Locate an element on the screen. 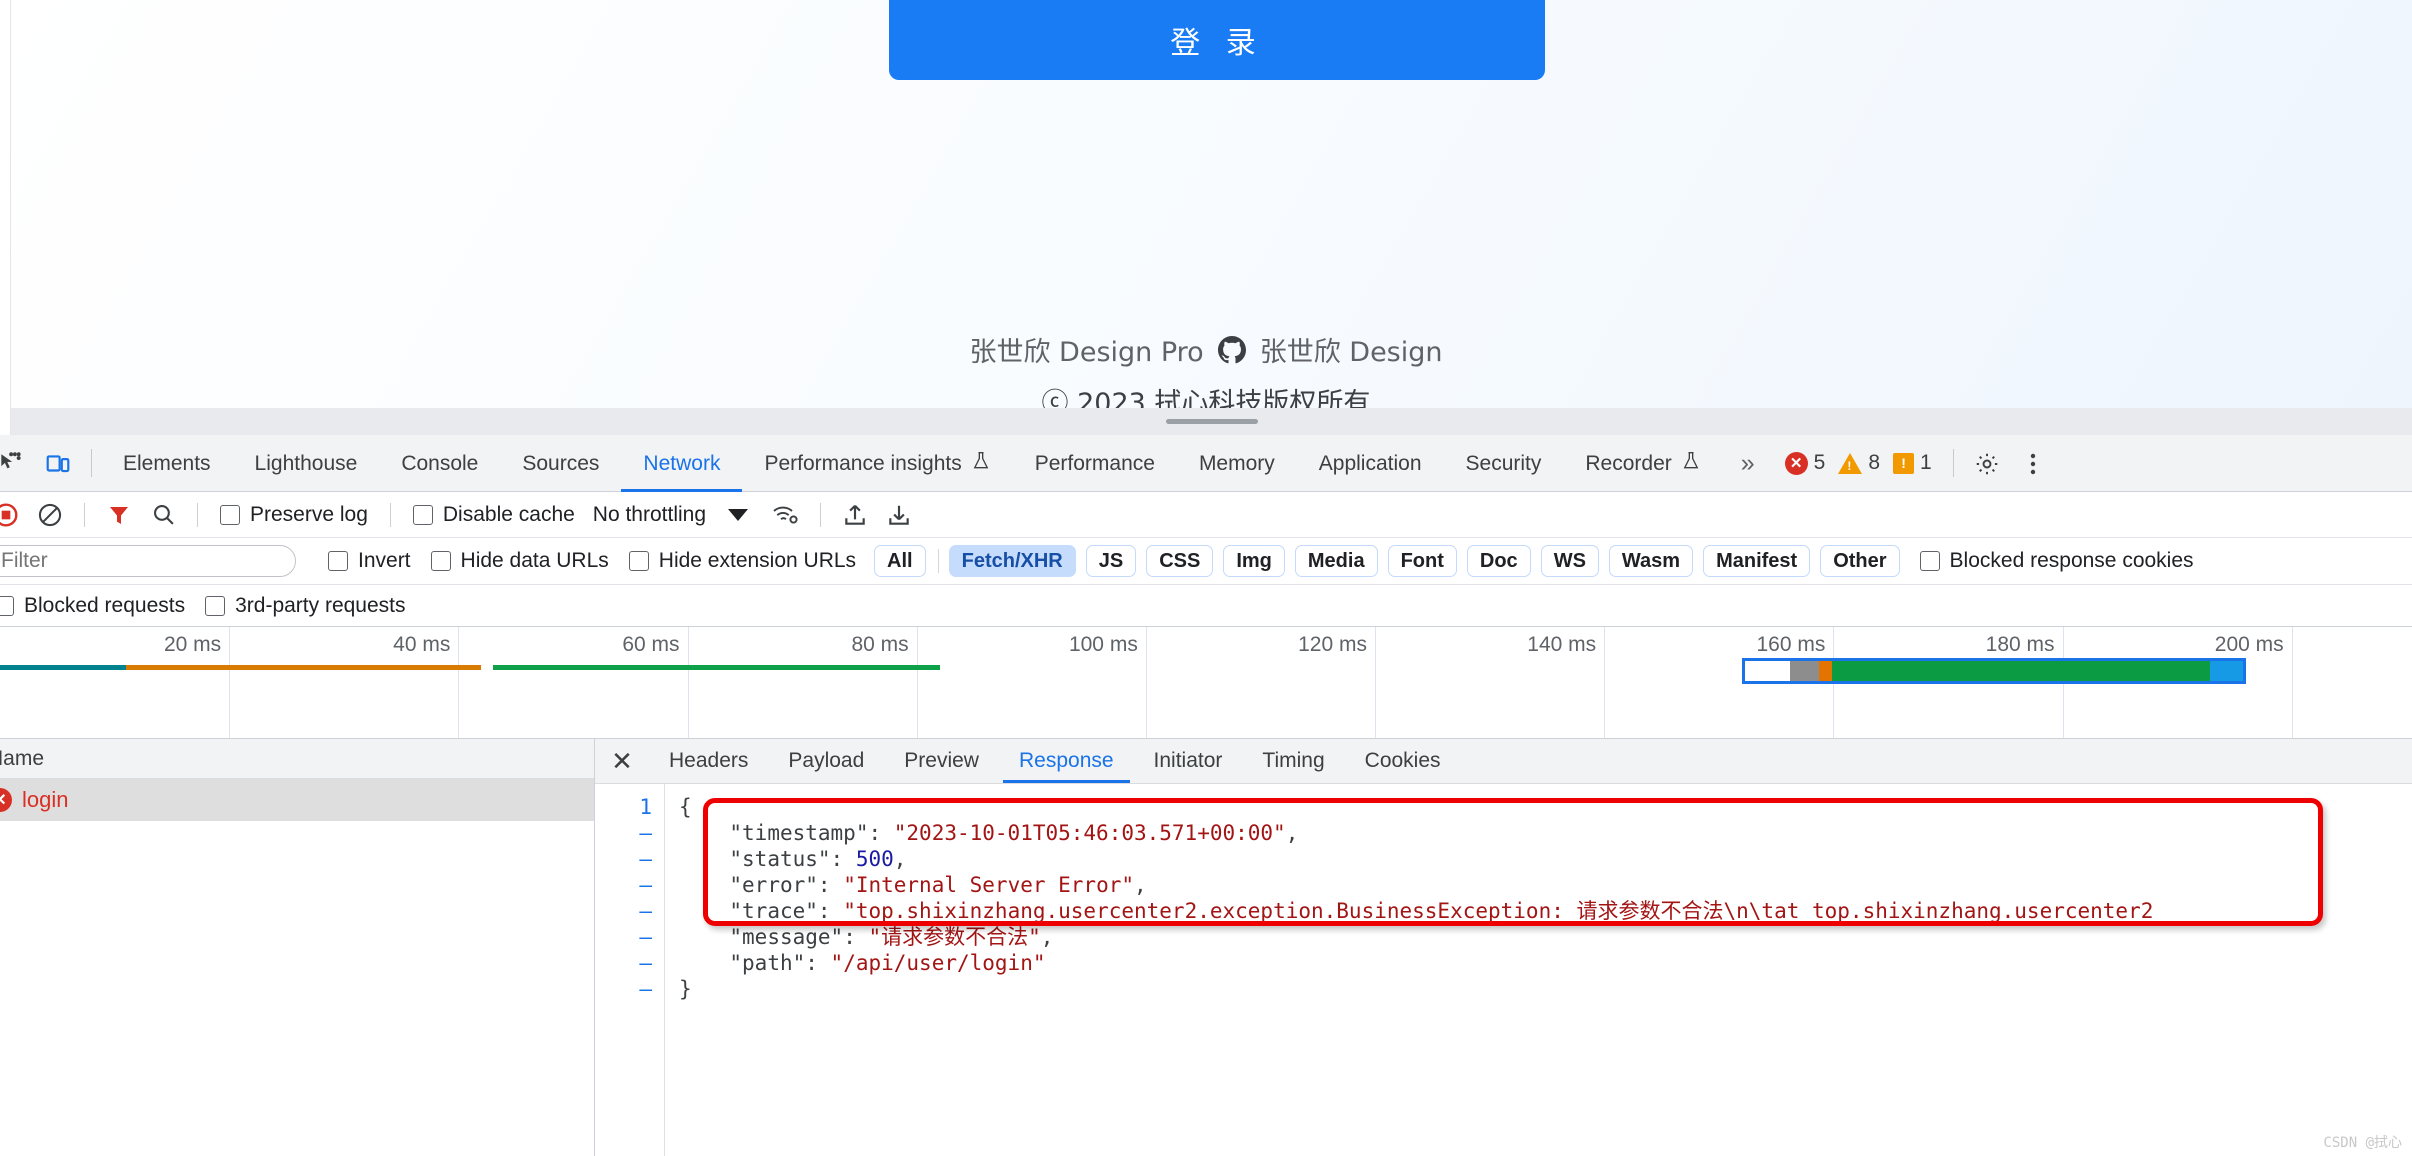 The width and height of the screenshot is (2412, 1156). request-waterfall-bar is located at coordinates (1993, 671).